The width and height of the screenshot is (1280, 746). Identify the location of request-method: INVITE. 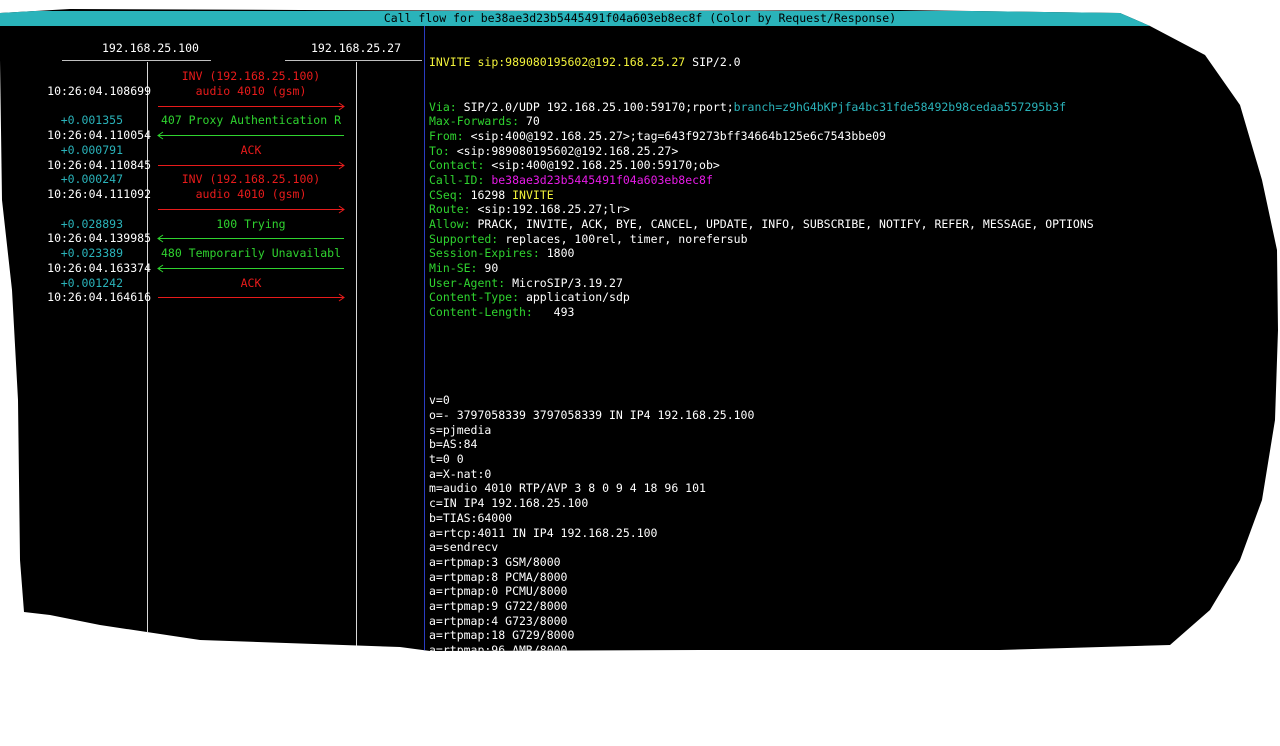
(450, 62).